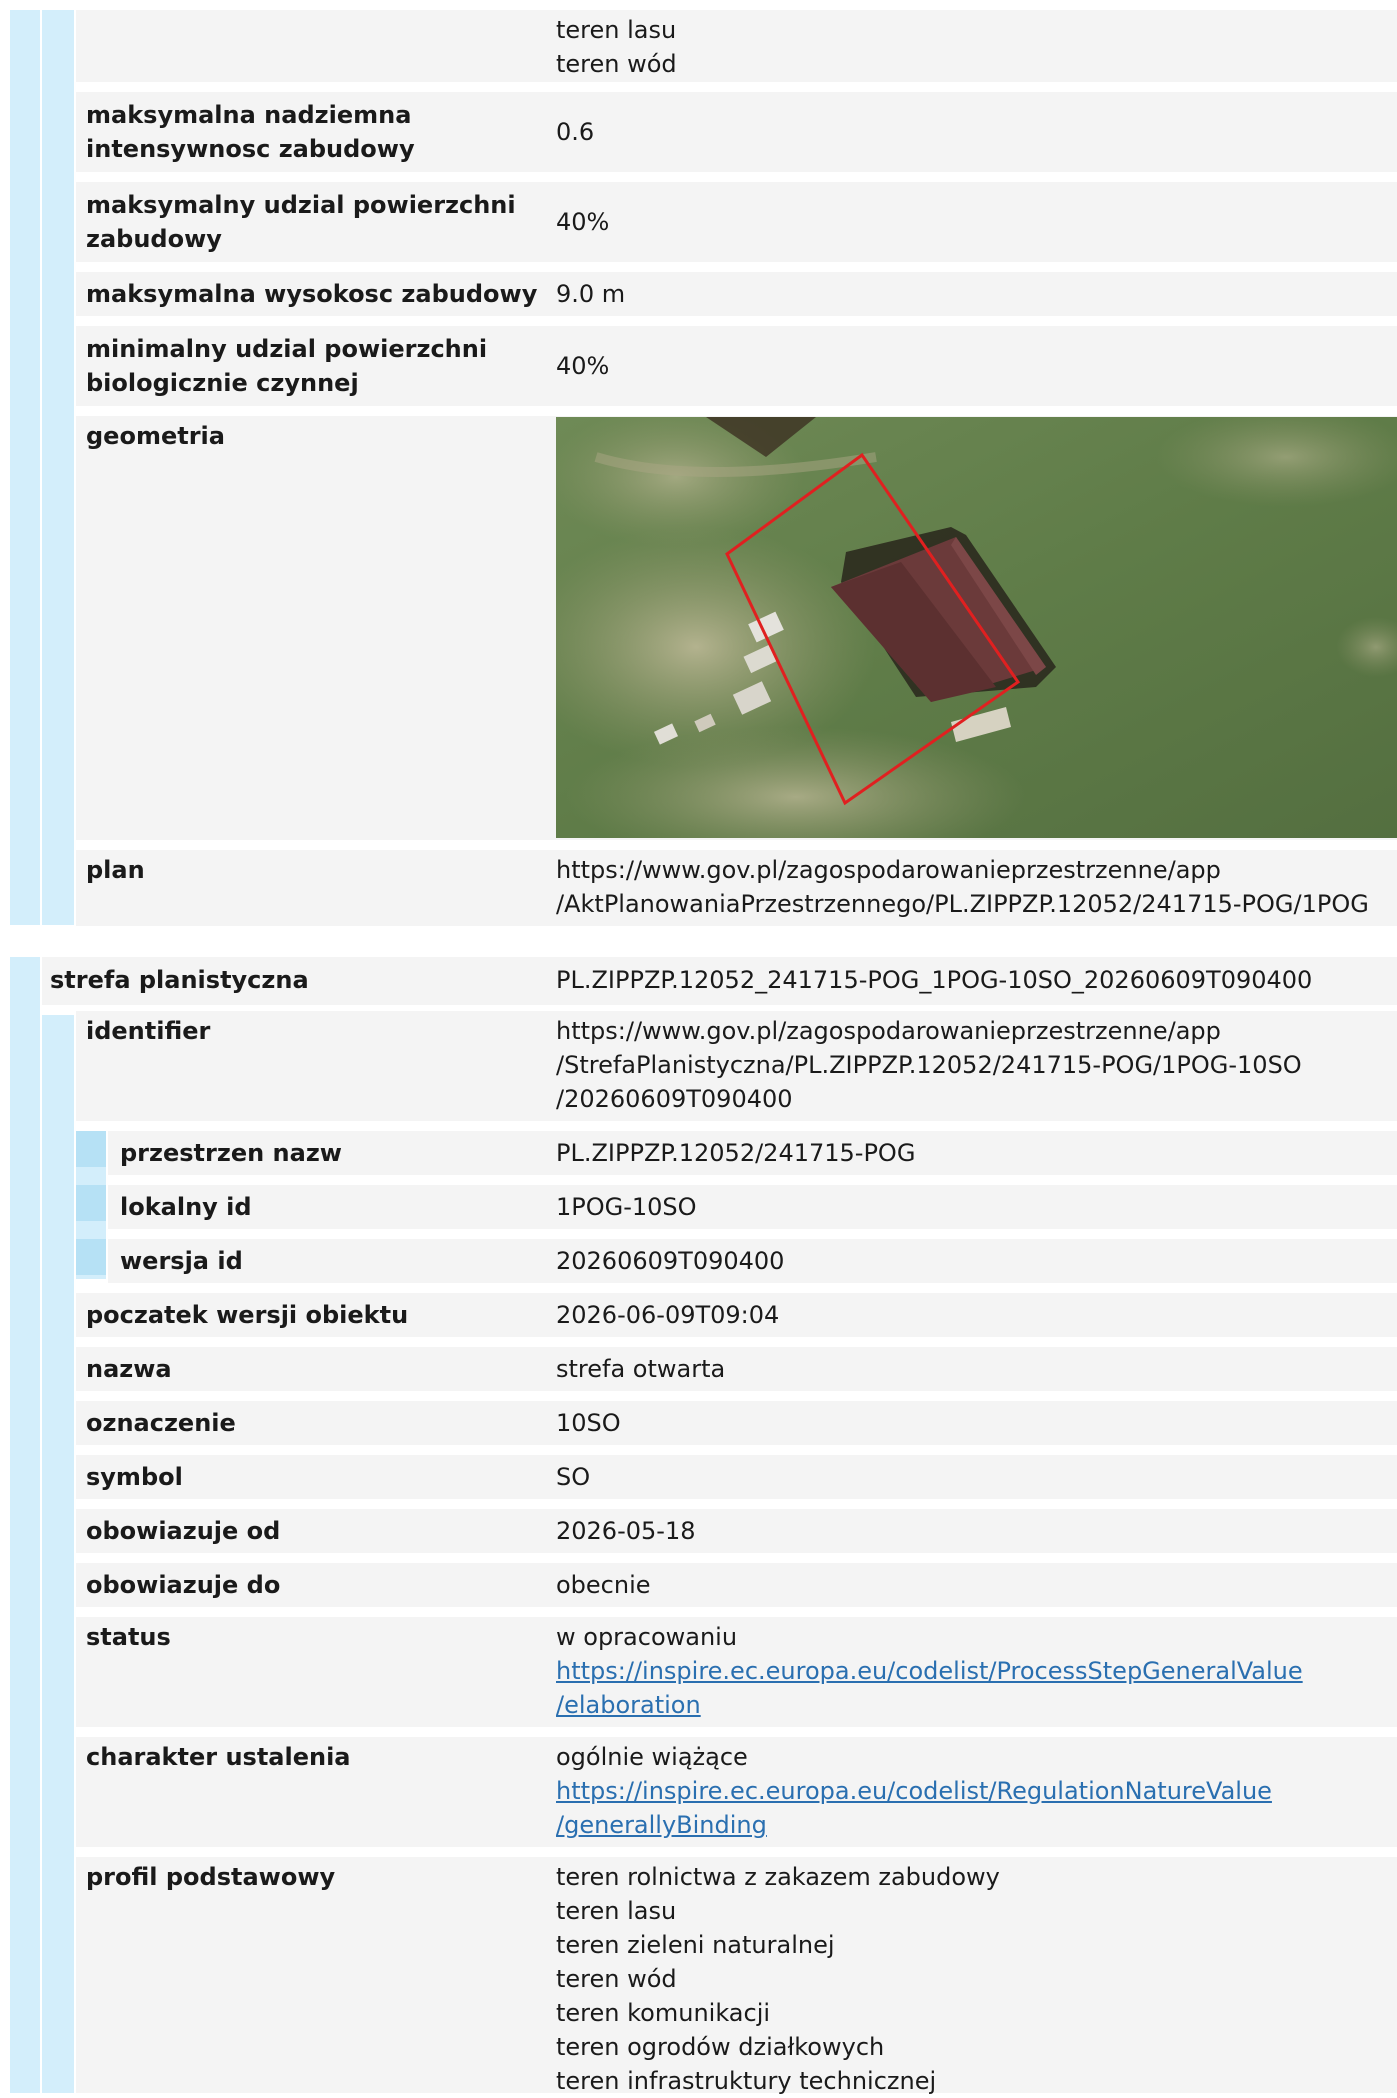  What do you see at coordinates (179, 980) in the screenshot?
I see `strefa-header-label: strefa planistyczna` at bounding box center [179, 980].